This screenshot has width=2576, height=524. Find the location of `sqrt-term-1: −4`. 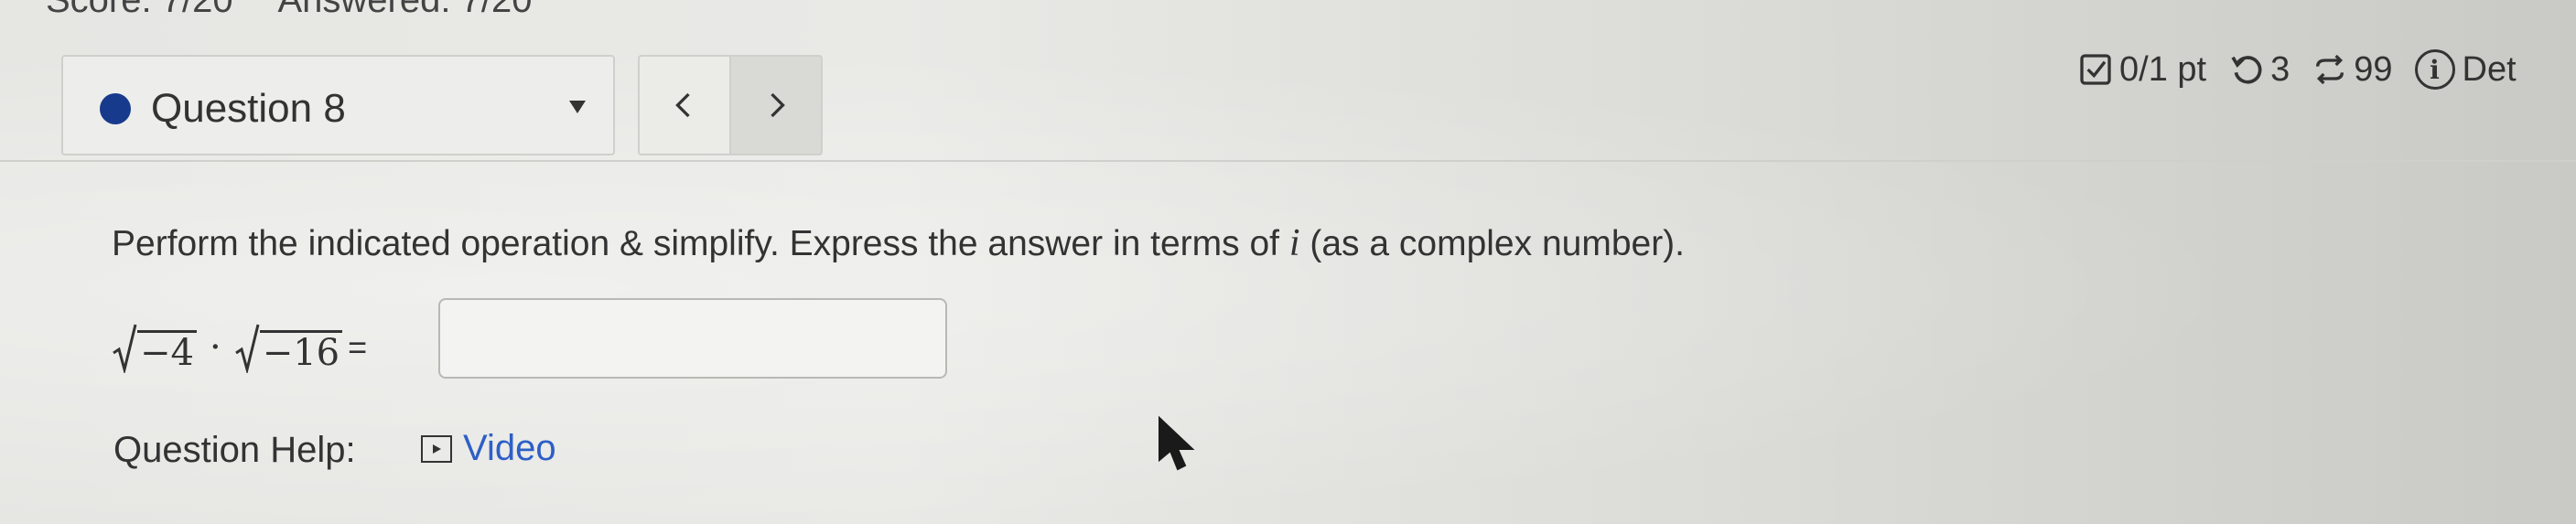

sqrt-term-1: −4 is located at coordinates (154, 348).